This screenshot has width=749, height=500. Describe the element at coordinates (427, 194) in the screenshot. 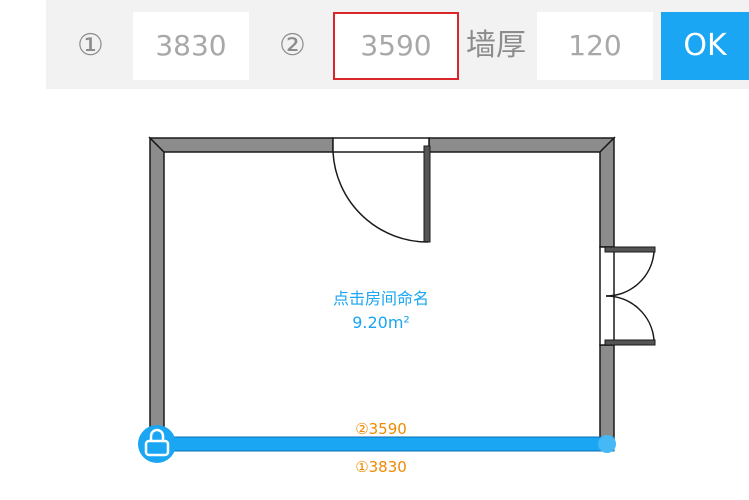

I see `top-door-leaf` at that location.